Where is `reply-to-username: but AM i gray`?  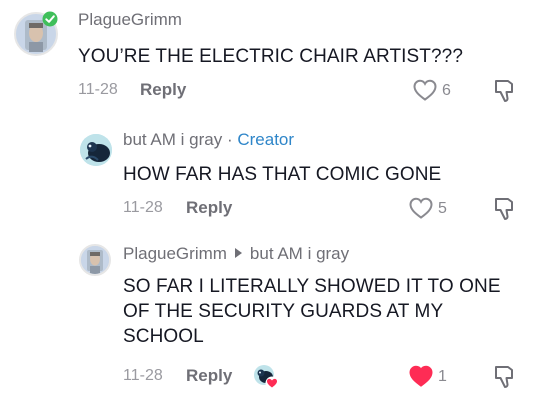
reply-to-username: but AM i gray is located at coordinates (299, 253).